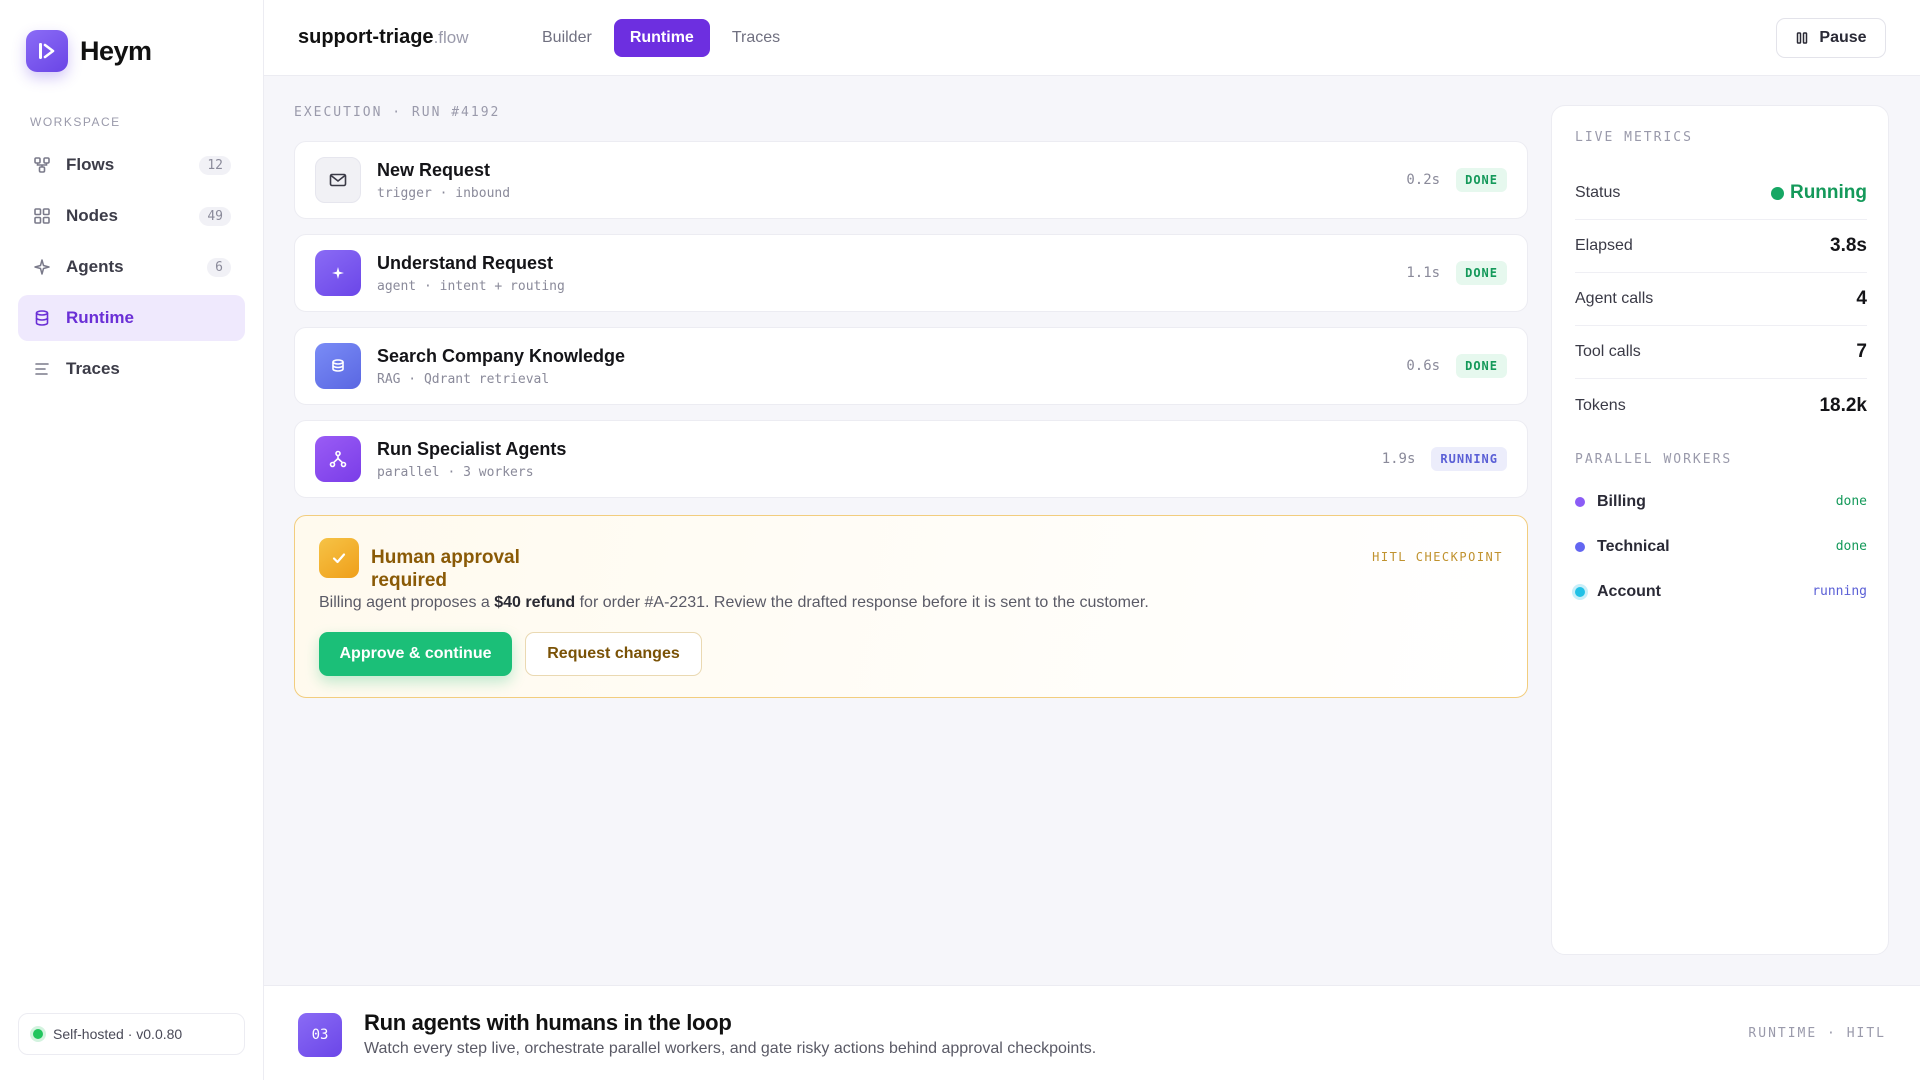 This screenshot has width=1920, height=1080. I want to click on worker-name: Billing, so click(1621, 501).